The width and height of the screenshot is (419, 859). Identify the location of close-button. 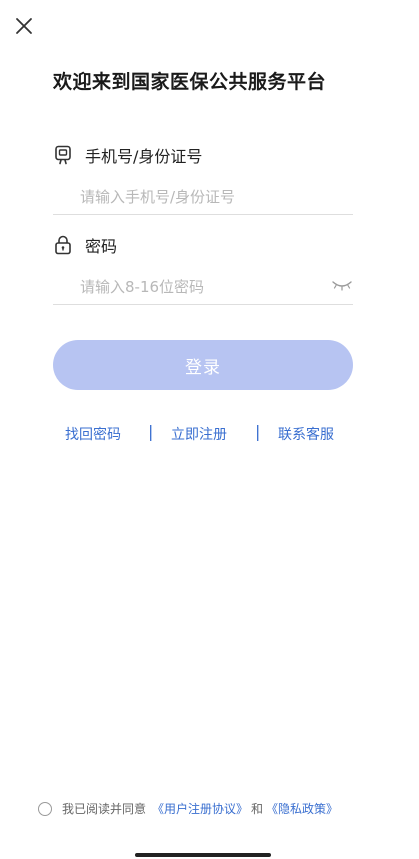
(24, 26).